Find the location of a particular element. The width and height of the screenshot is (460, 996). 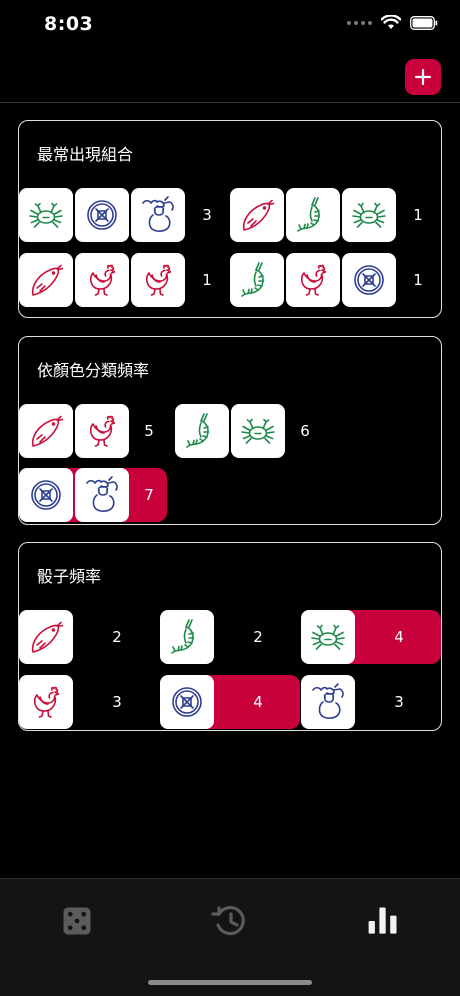

bar-chart-icon is located at coordinates (383, 921).